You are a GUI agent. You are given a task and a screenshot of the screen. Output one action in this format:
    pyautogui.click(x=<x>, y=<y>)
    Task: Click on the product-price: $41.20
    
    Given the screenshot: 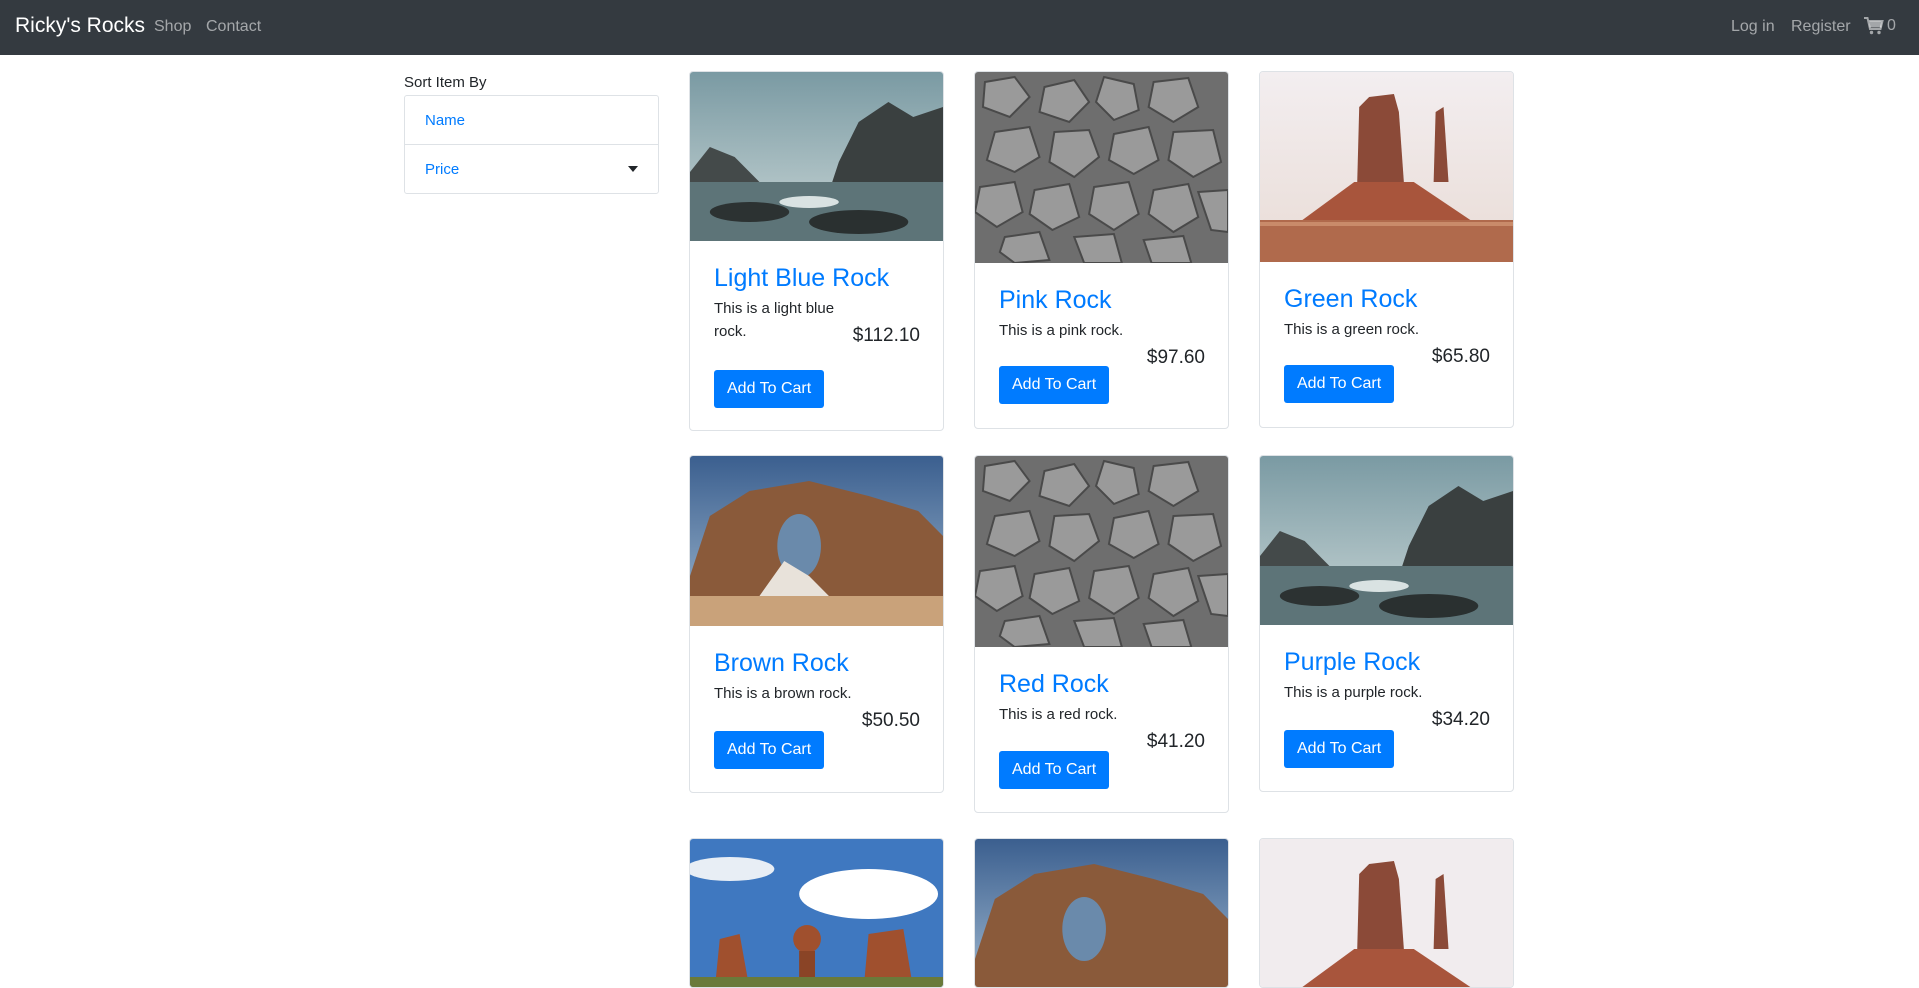 What is the action you would take?
    pyautogui.click(x=1175, y=741)
    